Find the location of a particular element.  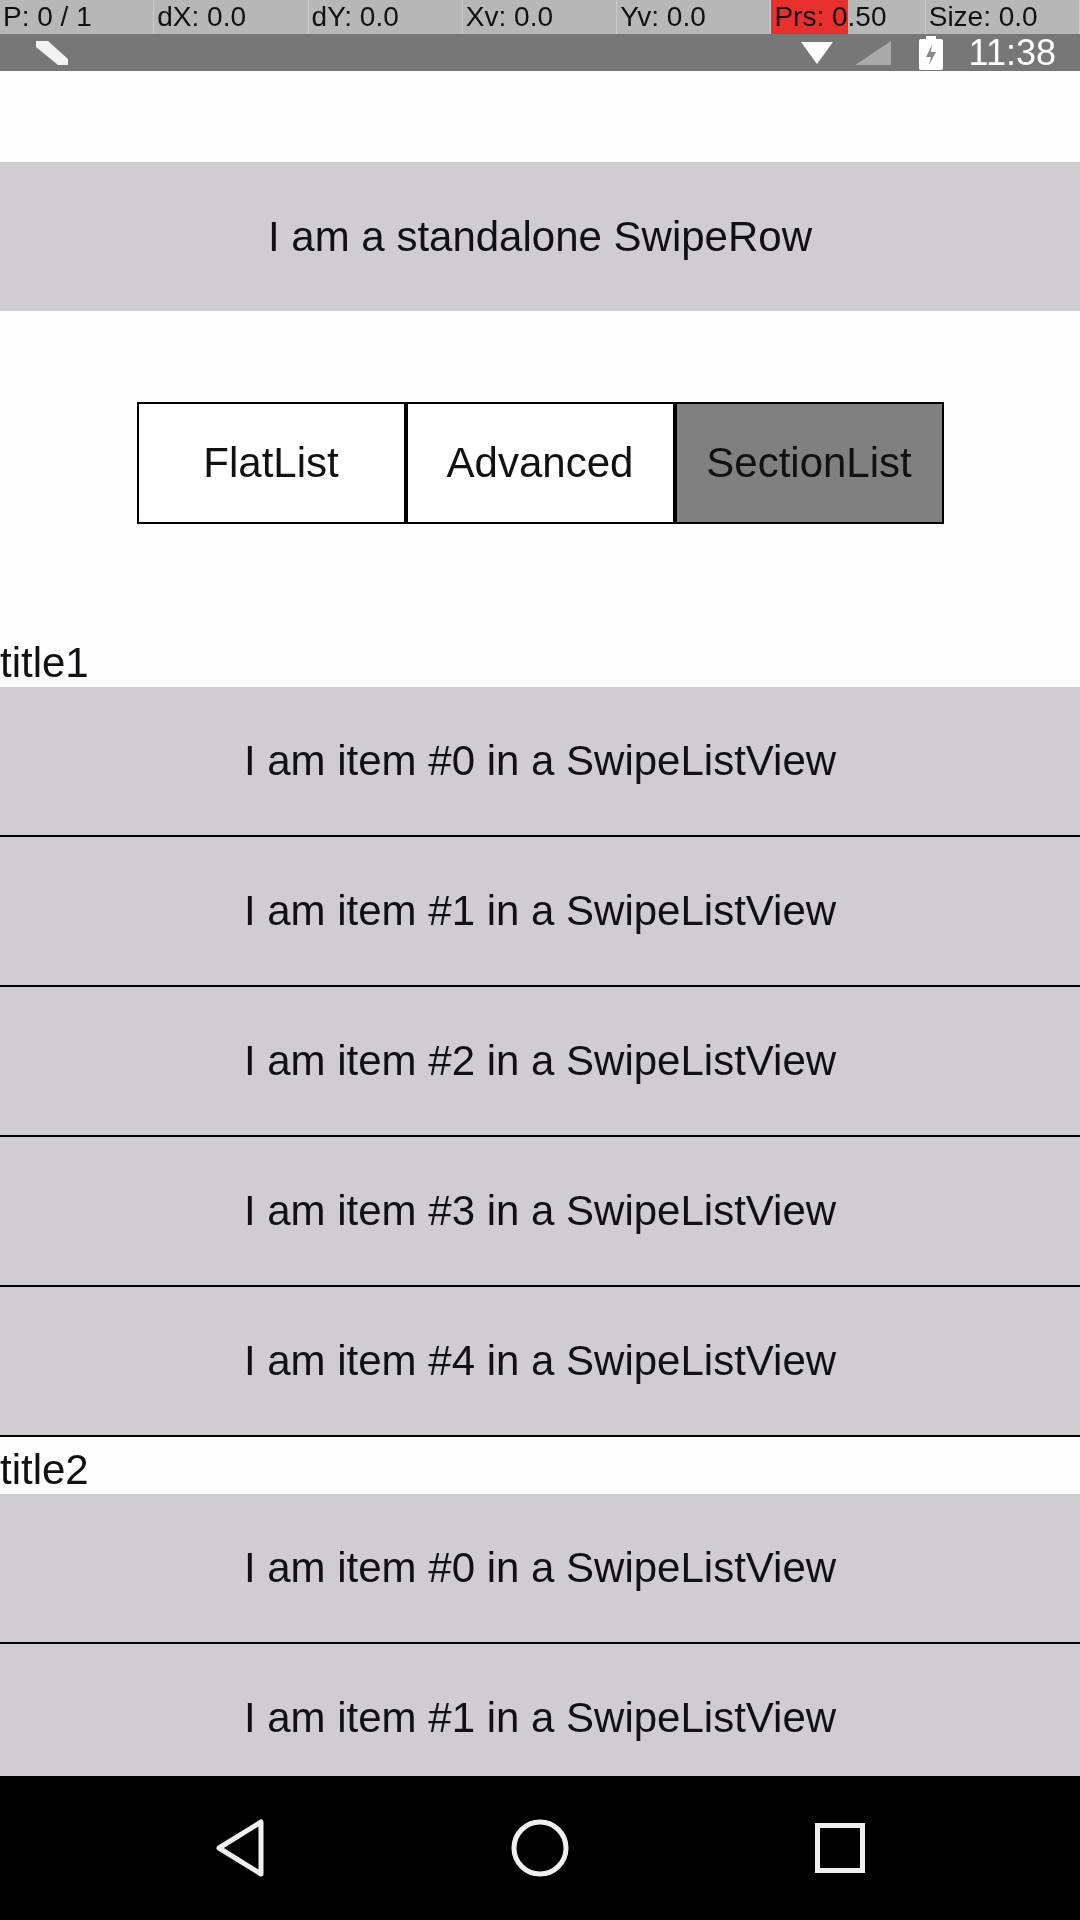

status-time: 11:38 is located at coordinates (1012, 52).